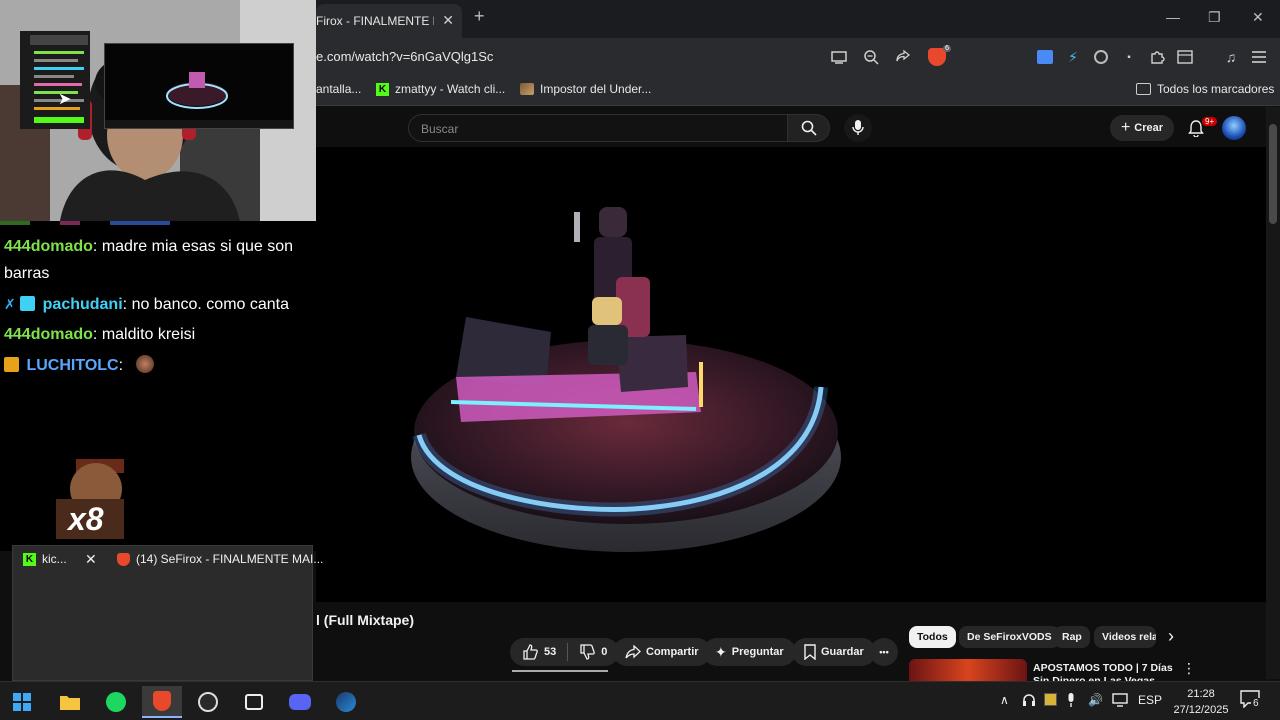 The width and height of the screenshot is (1280, 720). What do you see at coordinates (903, 57) in the screenshot?
I see `share-page-icon` at bounding box center [903, 57].